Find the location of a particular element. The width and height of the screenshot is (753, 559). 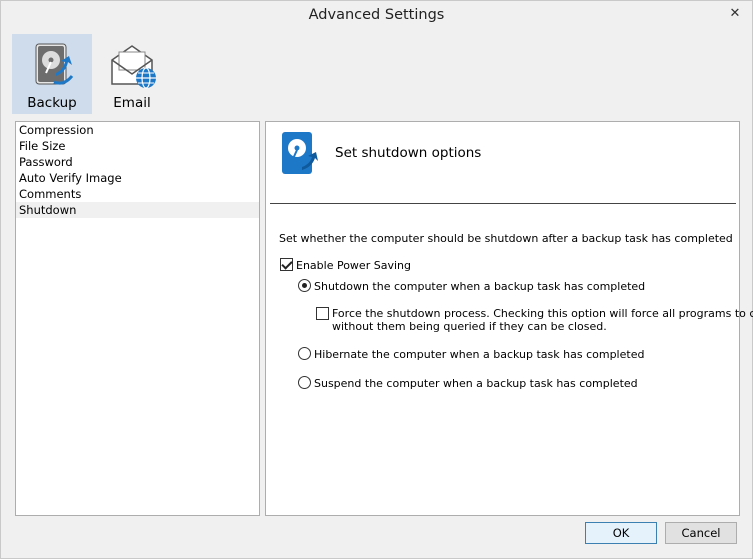

window-title: Advanced Settings is located at coordinates (376, 15).